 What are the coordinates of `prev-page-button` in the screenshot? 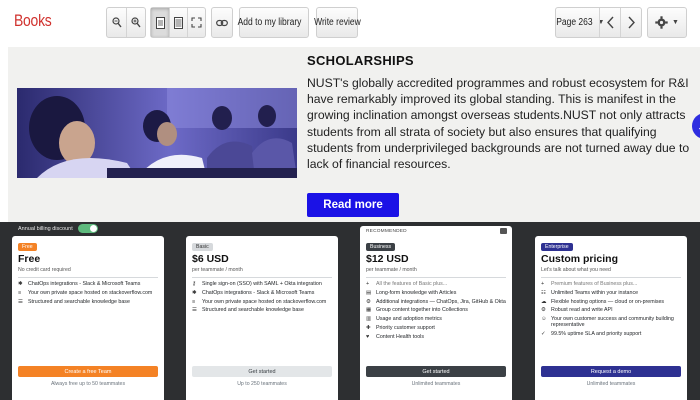 It's located at (609, 22).